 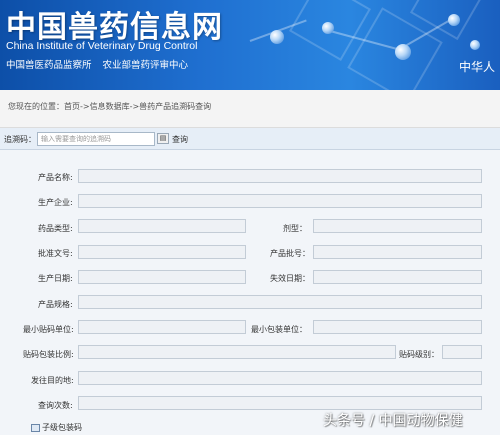 I want to click on query-count-label: 查询次数:, so click(x=55, y=405).